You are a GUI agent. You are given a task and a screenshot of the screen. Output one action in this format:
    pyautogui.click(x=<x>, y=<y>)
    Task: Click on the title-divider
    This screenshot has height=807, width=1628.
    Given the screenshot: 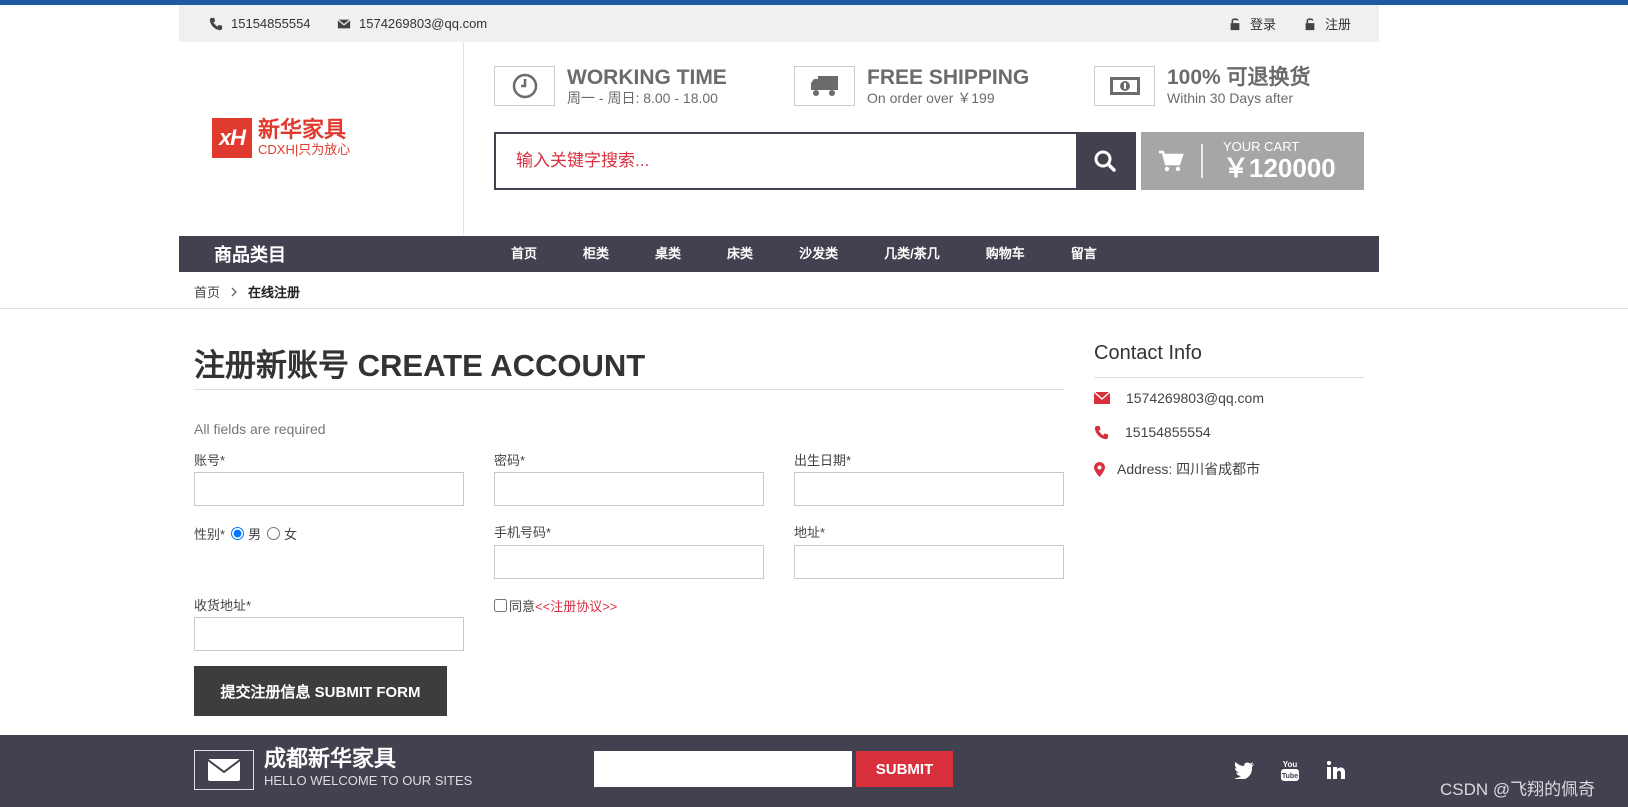 What is the action you would take?
    pyautogui.click(x=629, y=389)
    